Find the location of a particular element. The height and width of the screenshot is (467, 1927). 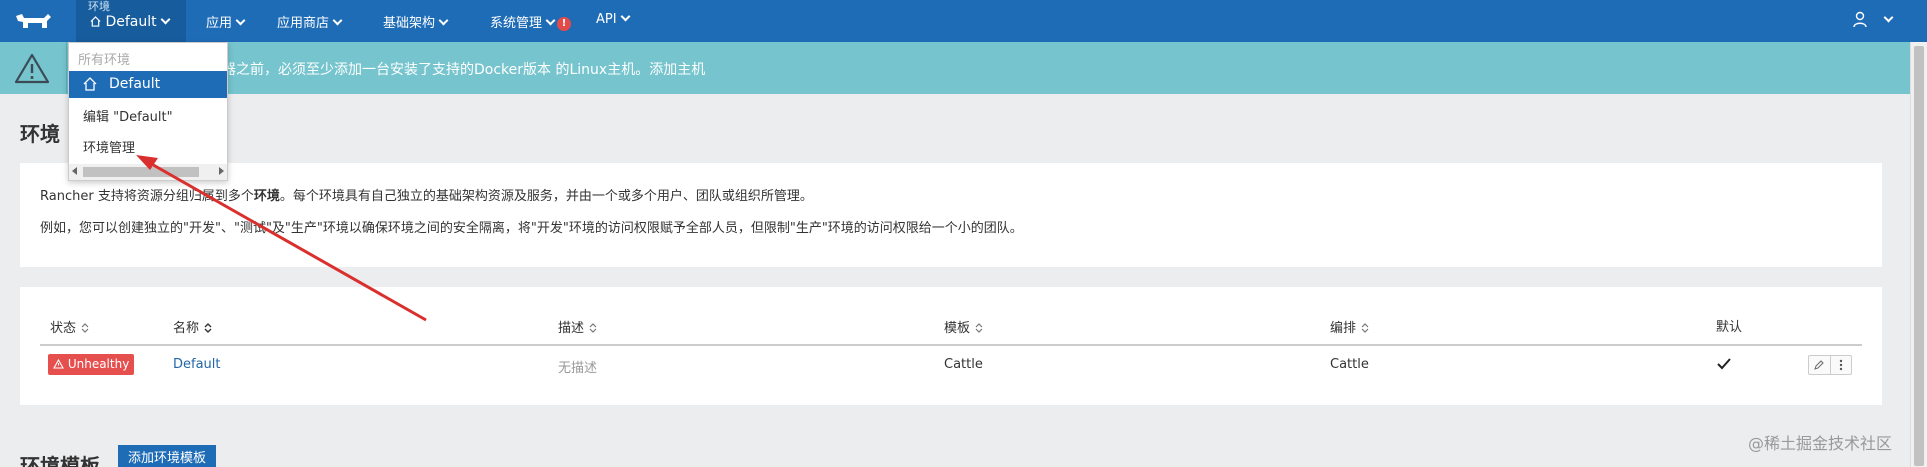

banner-text-1: 器之前，必须至少添加一台安装了 is located at coordinates (327, 70).